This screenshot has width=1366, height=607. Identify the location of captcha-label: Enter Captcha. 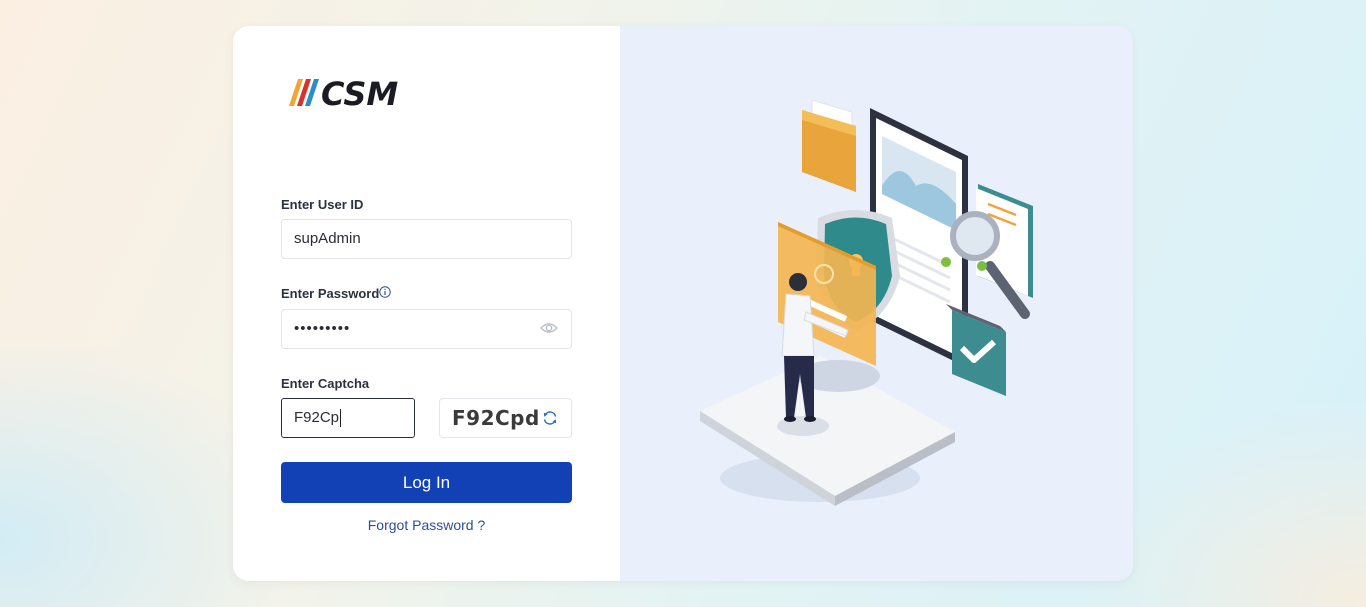
(325, 383).